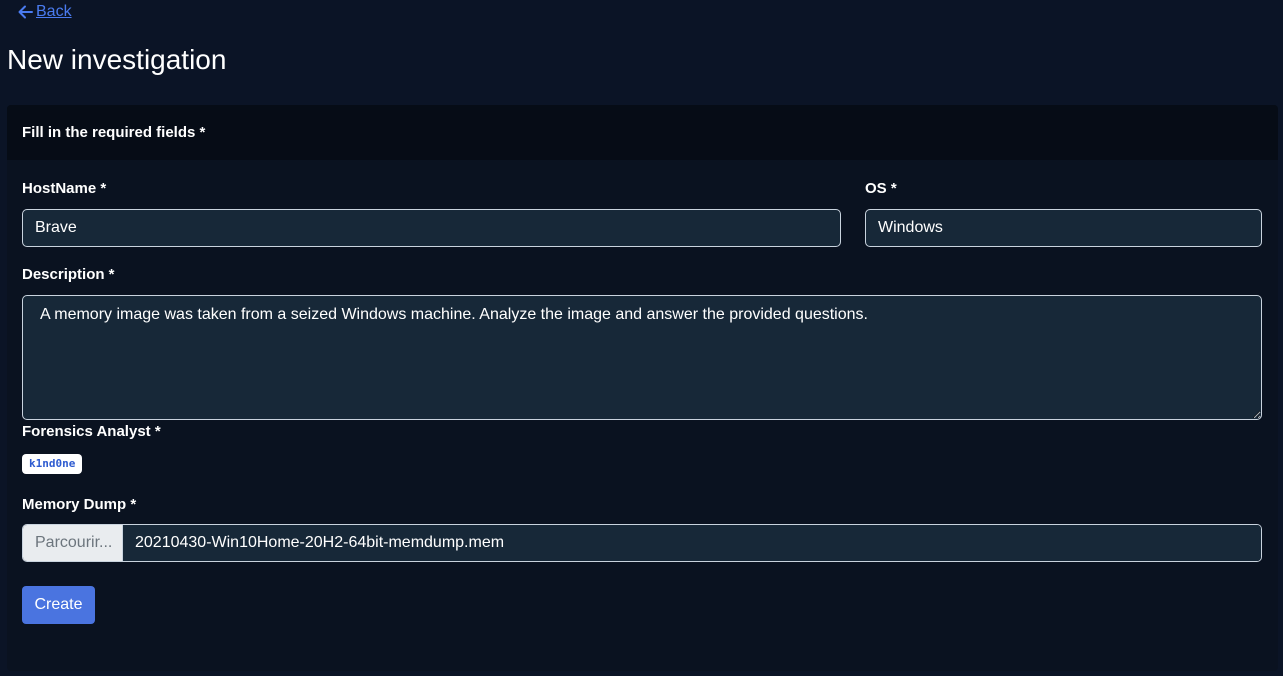 This screenshot has height=676, width=1283. I want to click on arrow-left-icon, so click(25, 12).